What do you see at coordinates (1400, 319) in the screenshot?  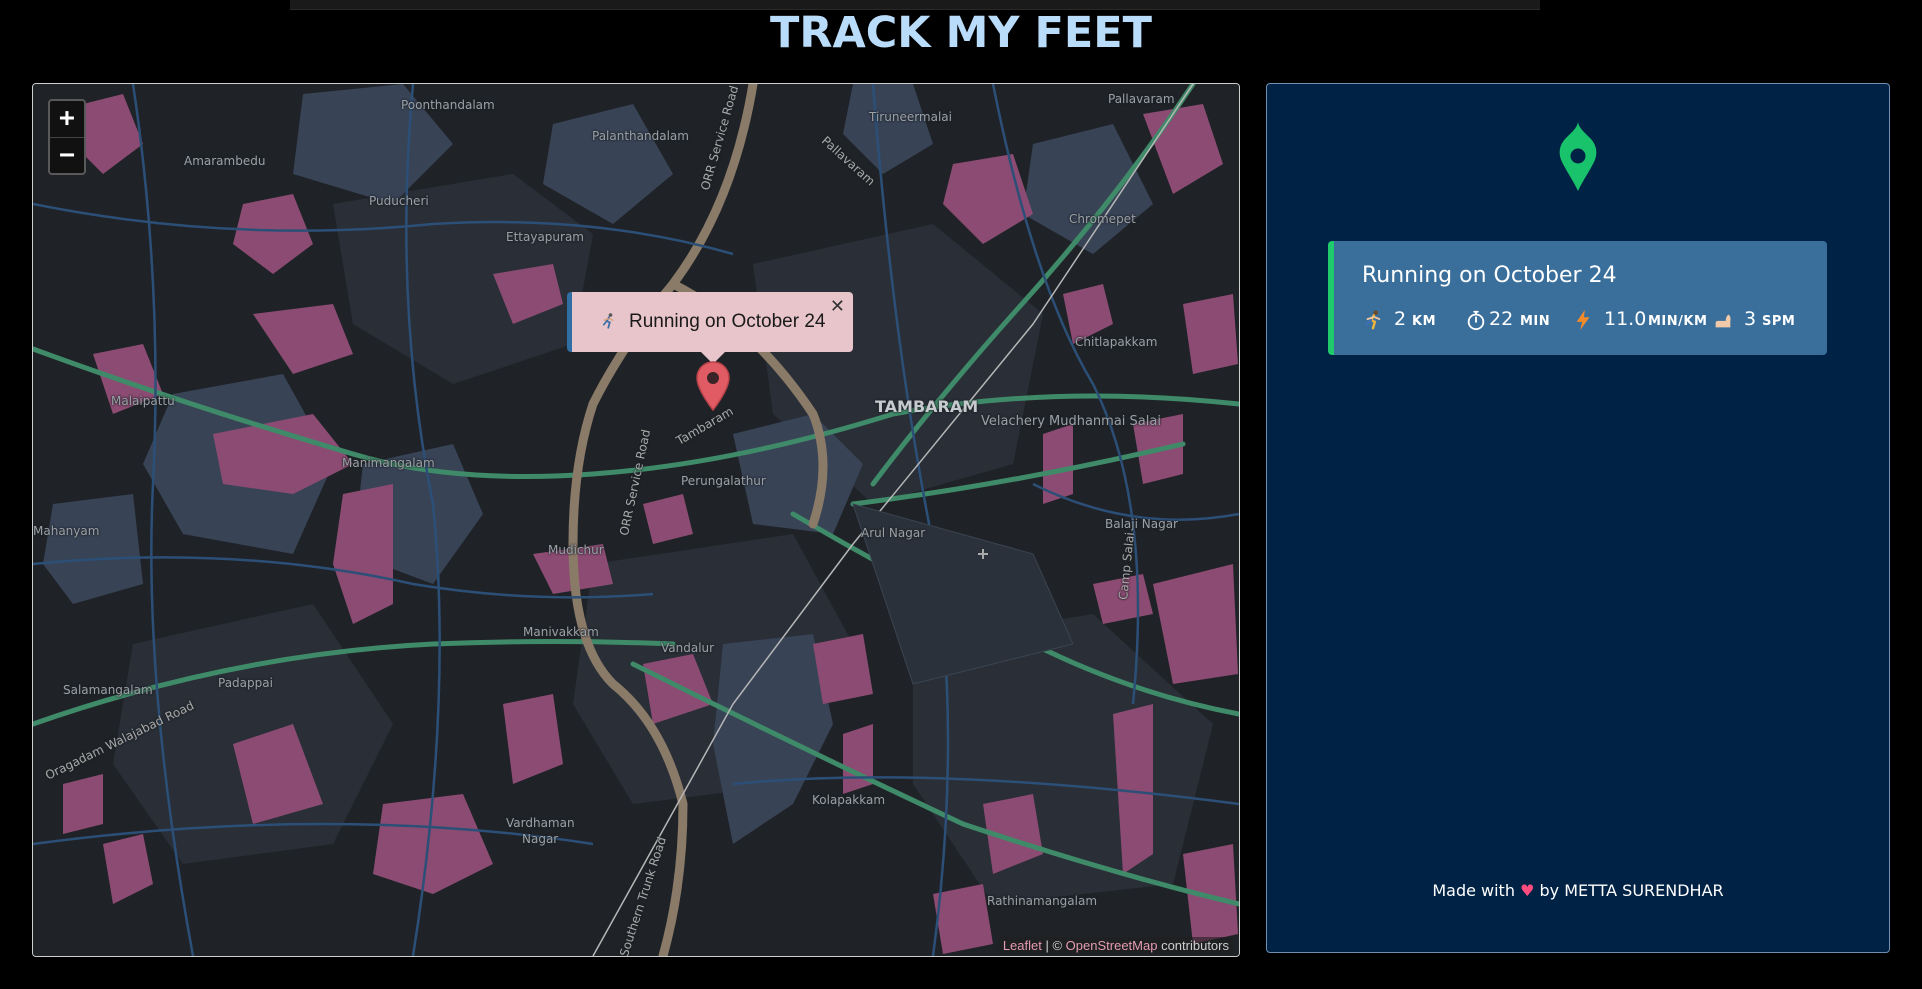 I see `stat-distance-value: 2` at bounding box center [1400, 319].